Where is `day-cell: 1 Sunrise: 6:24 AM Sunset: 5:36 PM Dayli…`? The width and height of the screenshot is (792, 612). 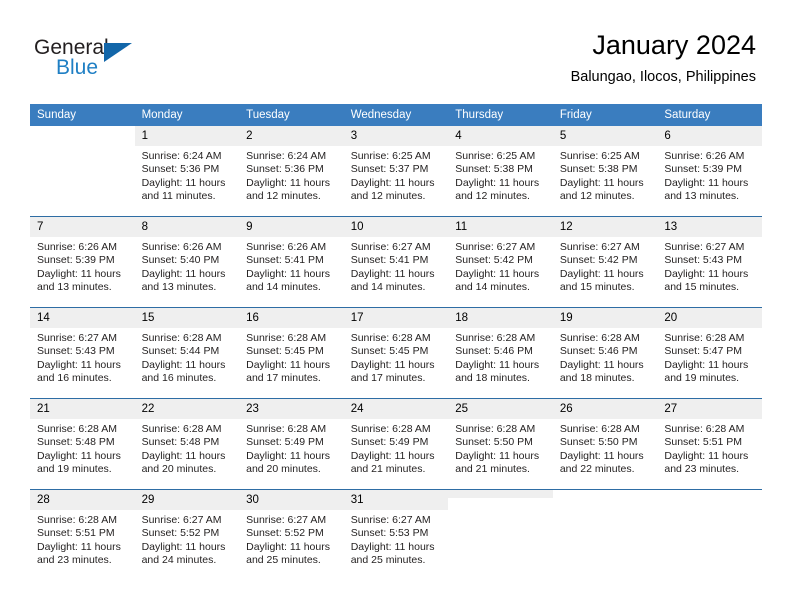
day-cell: 1 Sunrise: 6:24 AM Sunset: 5:36 PM Dayli… is located at coordinates (187, 171).